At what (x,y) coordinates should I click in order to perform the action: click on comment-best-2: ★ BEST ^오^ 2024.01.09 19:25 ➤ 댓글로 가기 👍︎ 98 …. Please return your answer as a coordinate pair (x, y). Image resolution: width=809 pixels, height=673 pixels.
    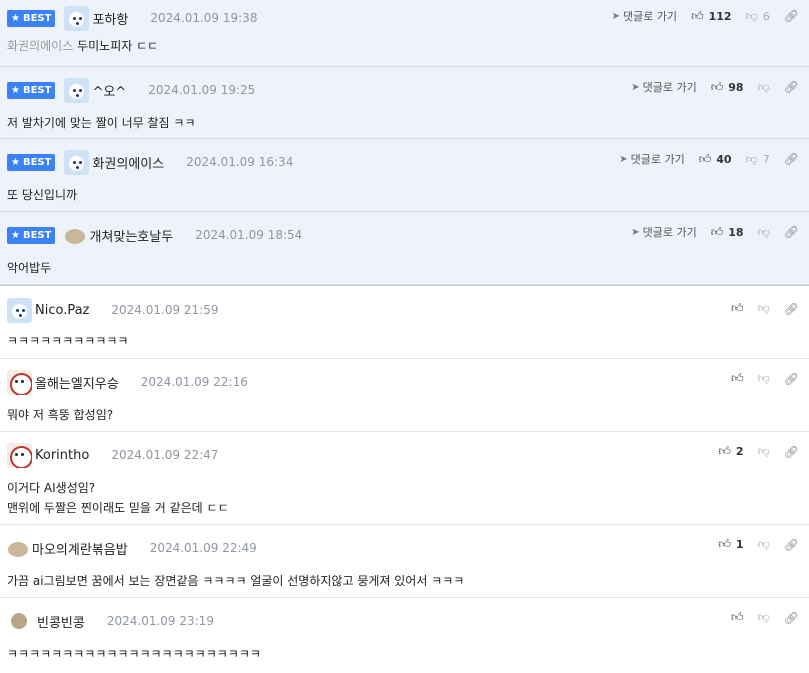
    Looking at the image, I should click on (404, 103).